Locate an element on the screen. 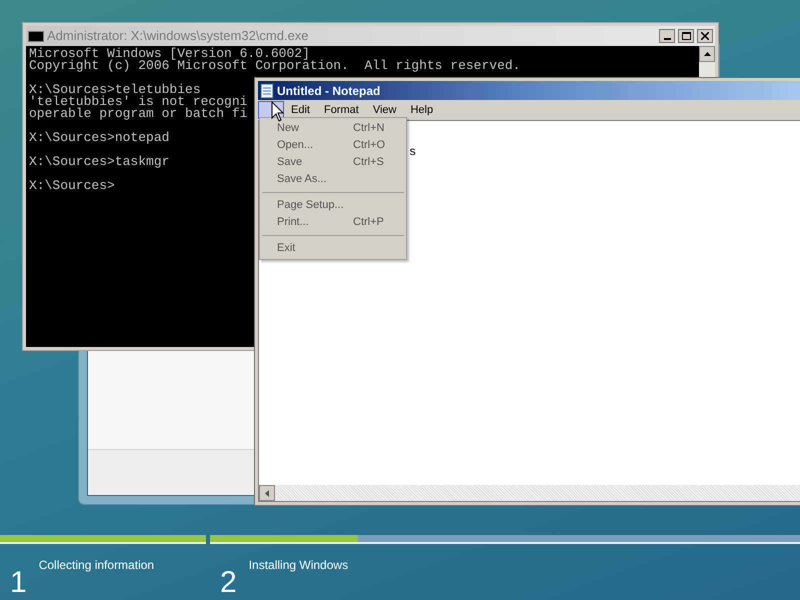 The image size is (800, 600). scroll-left-button is located at coordinates (267, 493).